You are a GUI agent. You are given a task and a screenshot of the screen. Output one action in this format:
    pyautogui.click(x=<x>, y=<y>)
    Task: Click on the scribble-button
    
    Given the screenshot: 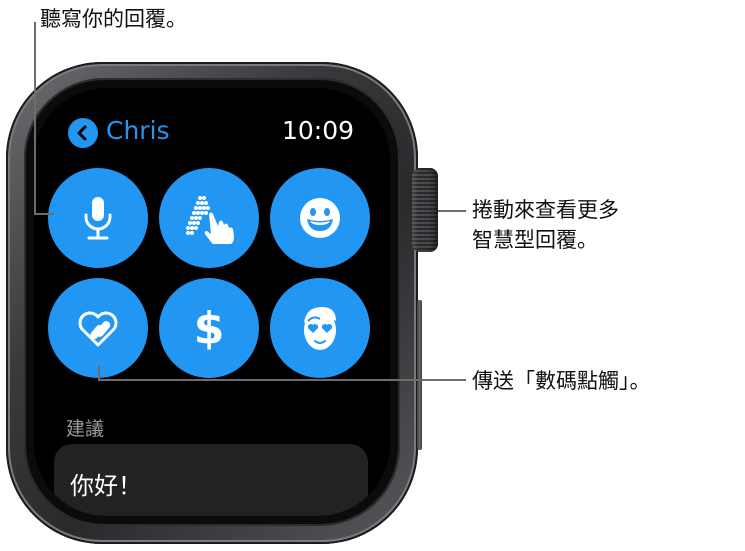 What is the action you would take?
    pyautogui.click(x=209, y=218)
    